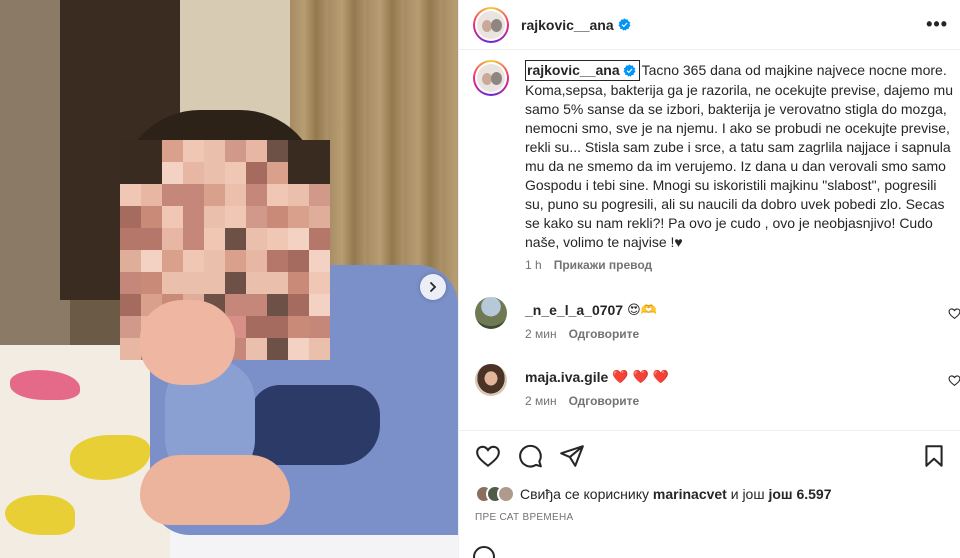 Image resolution: width=960 pixels, height=558 pixels. Describe the element at coordinates (709, 25) in the screenshot. I see `post-header: rajkovic__ana •••` at that location.